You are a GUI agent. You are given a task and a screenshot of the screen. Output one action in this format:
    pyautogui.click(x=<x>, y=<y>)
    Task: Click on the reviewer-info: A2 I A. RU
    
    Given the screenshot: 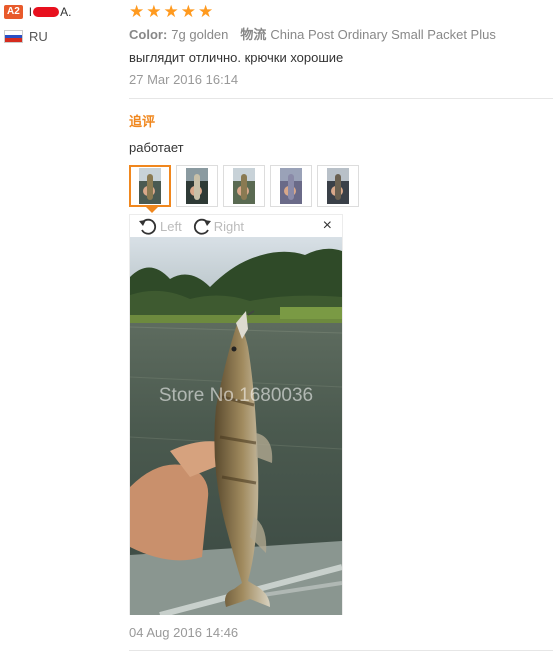 What is the action you would take?
    pyautogui.click(x=59, y=23)
    